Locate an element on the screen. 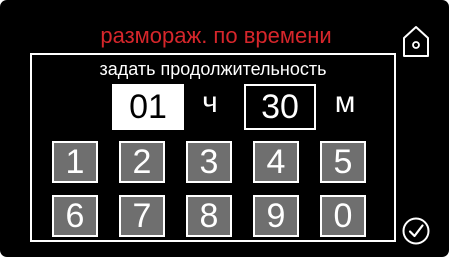  home-icon is located at coordinates (416, 41).